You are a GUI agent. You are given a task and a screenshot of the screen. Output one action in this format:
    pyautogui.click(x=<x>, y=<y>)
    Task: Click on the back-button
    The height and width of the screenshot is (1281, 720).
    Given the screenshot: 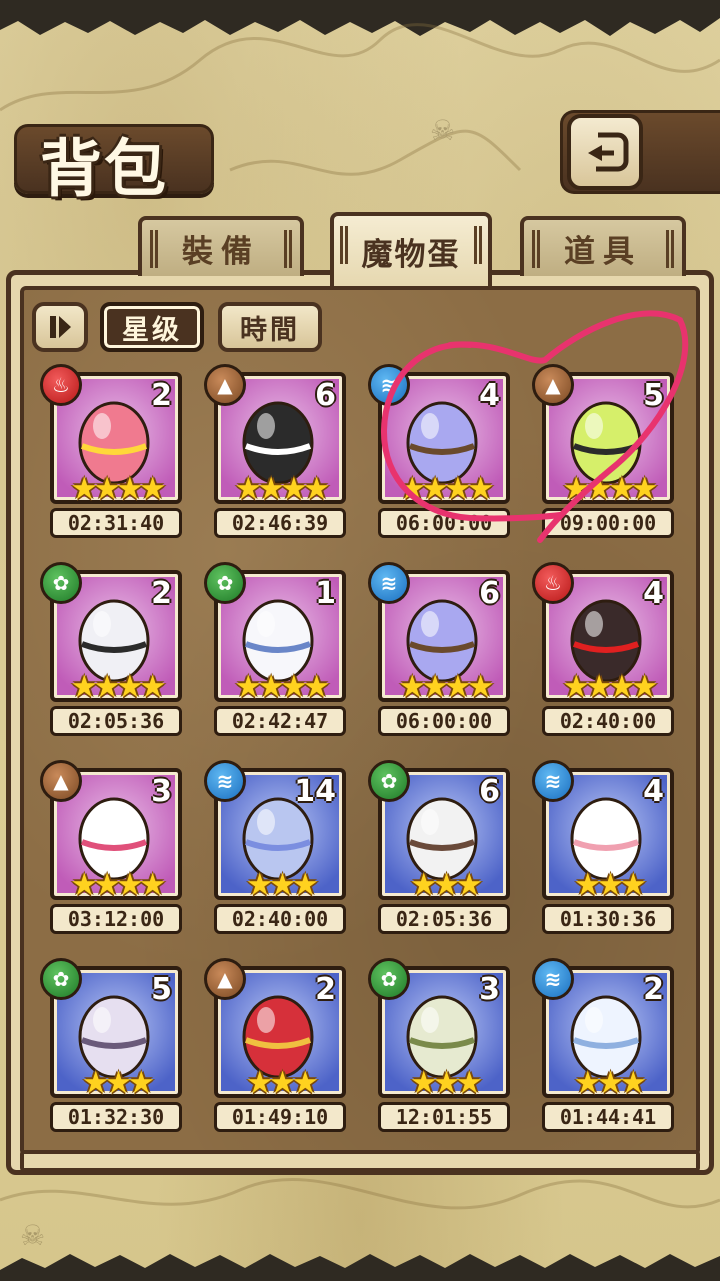 What is the action you would take?
    pyautogui.click(x=605, y=152)
    